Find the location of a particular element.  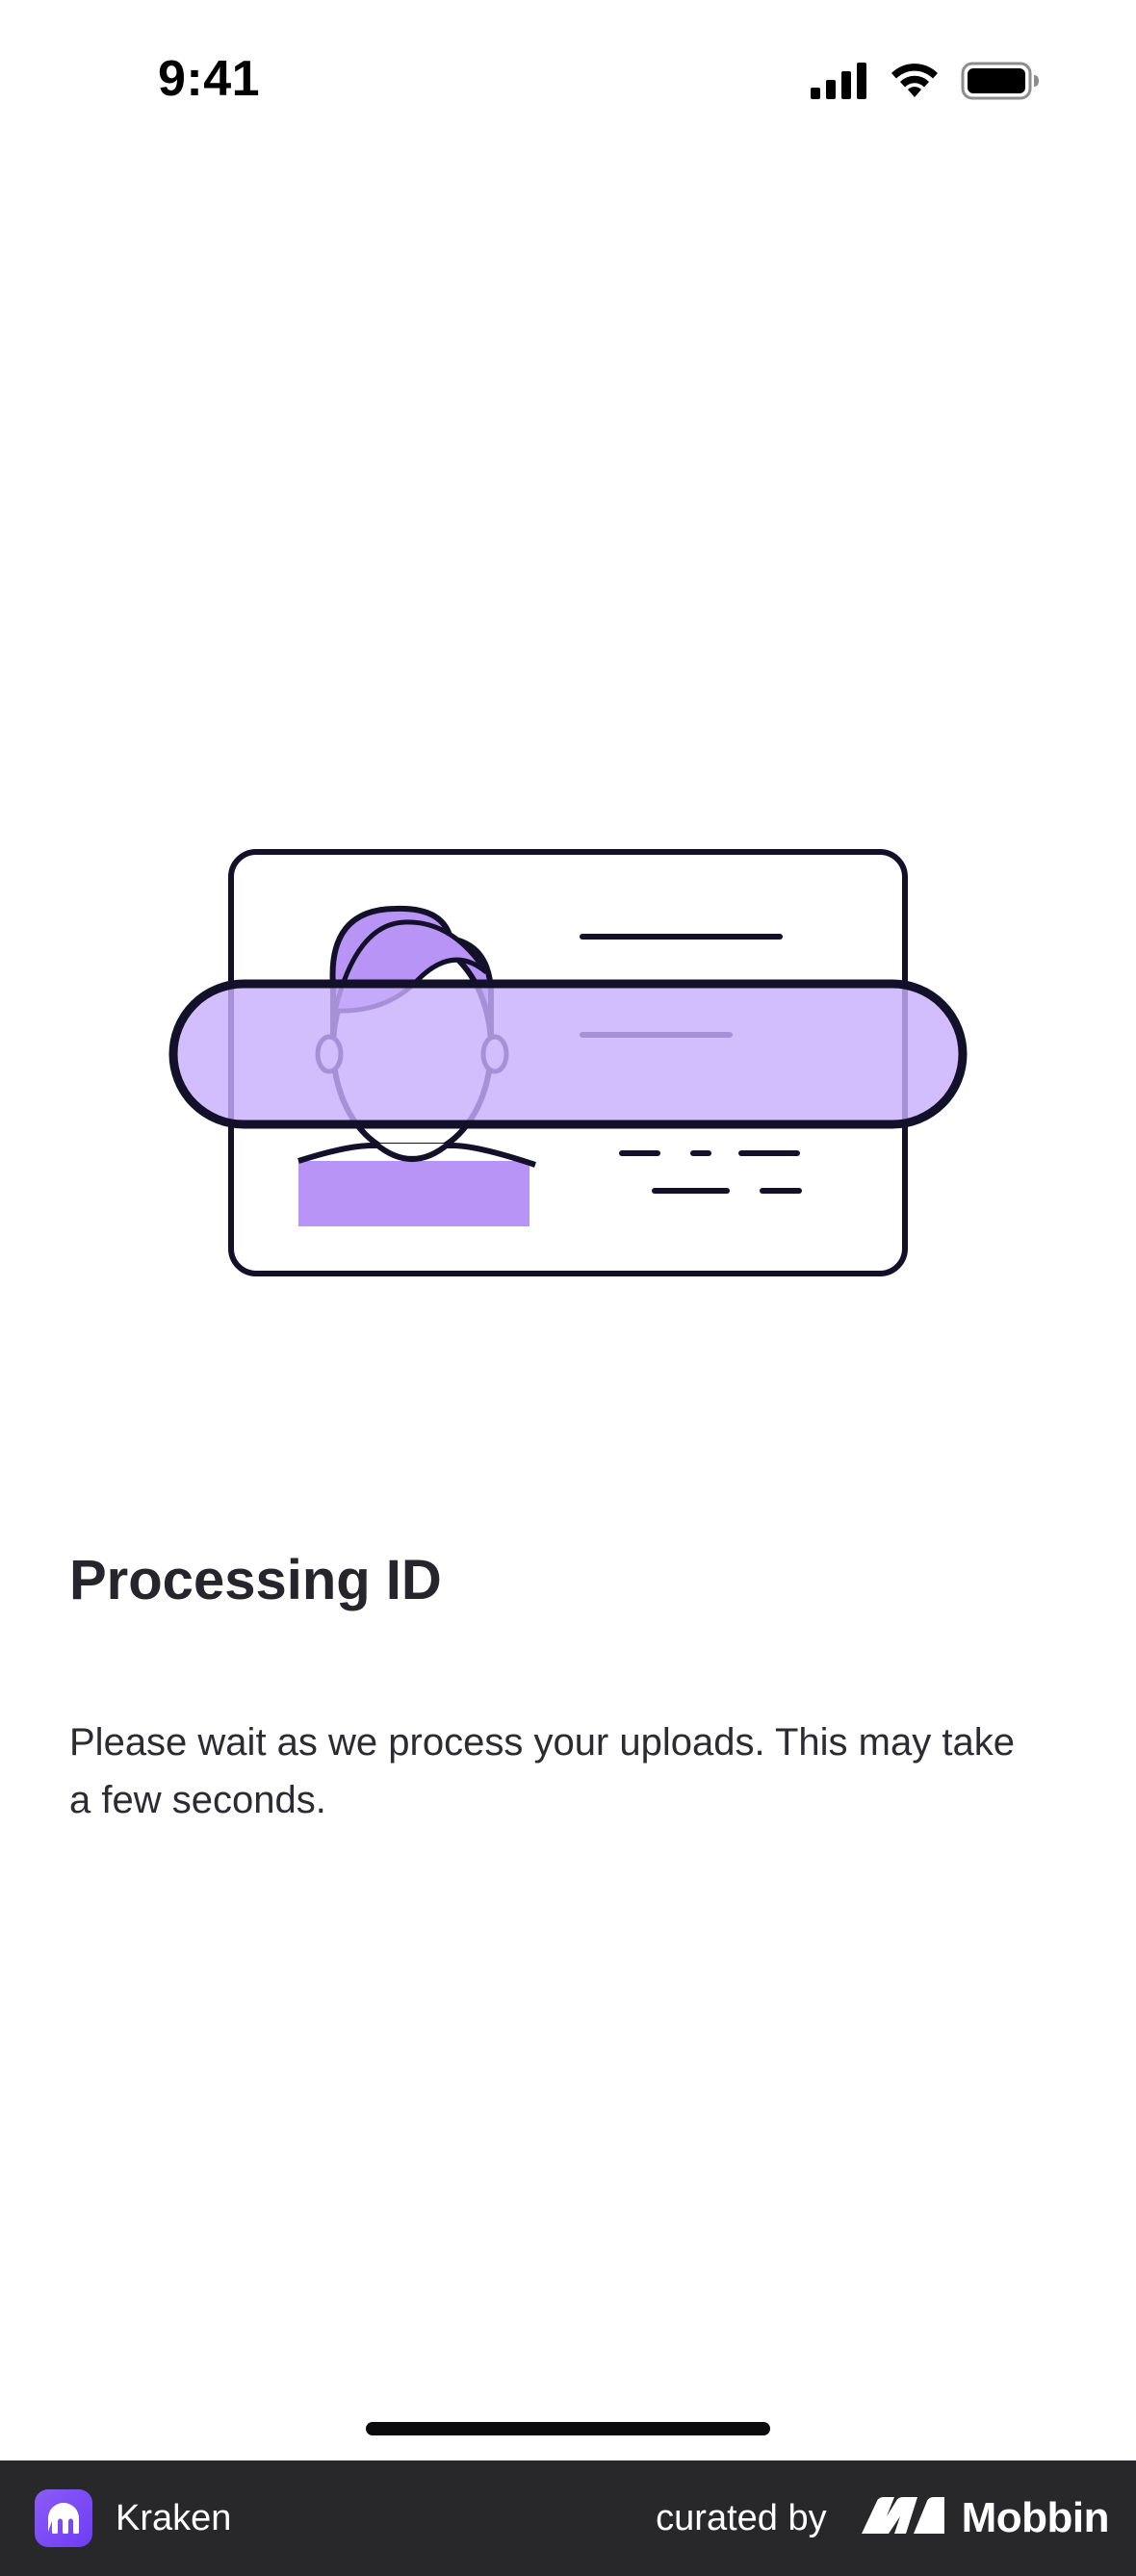

curated-by-label: curated by is located at coordinates (742, 2518).